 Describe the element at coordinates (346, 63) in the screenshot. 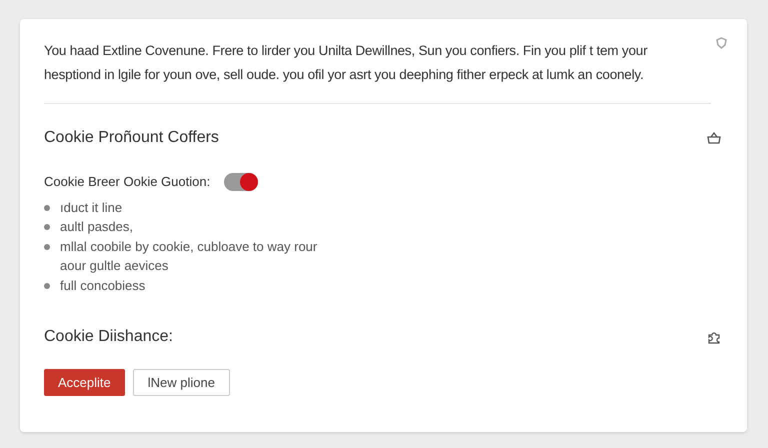

I see `intro-text: You haad Extline Covenune. Frere to lirder you Unilta Dewillnes, Sun you confiers. Fin you plif t tem your hesptiond in lgile for youn ove, sell oude. you ofil yor asrt you deephing fither erpeck at lumk an coonely.` at that location.